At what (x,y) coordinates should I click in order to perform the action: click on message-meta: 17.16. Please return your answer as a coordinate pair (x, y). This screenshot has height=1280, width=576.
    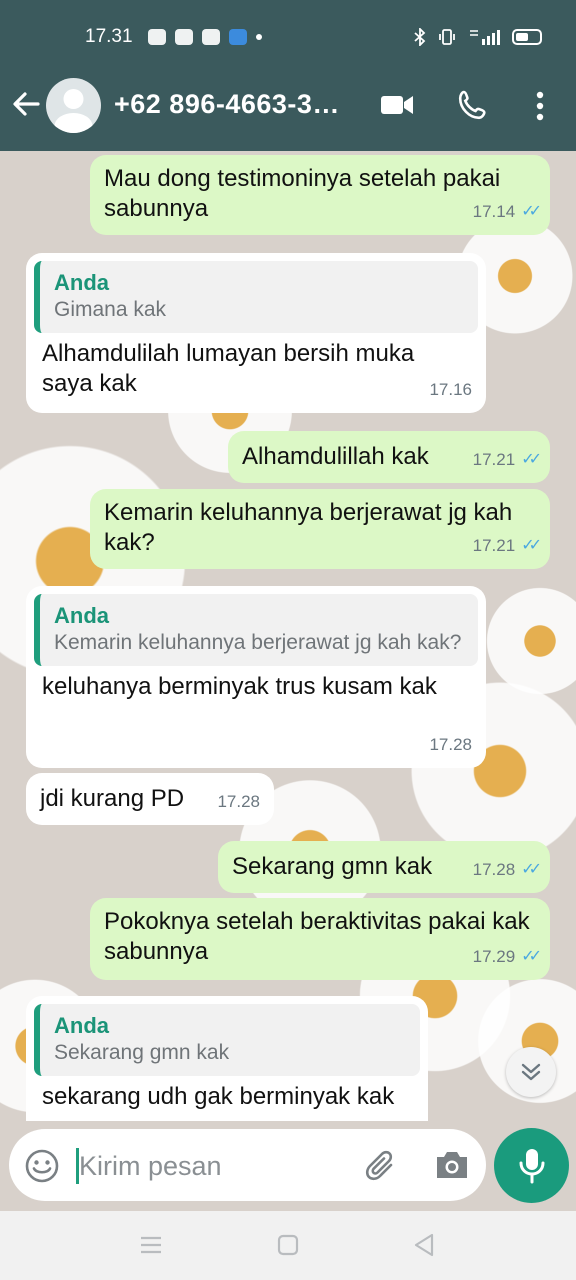
    Looking at the image, I should click on (450, 390).